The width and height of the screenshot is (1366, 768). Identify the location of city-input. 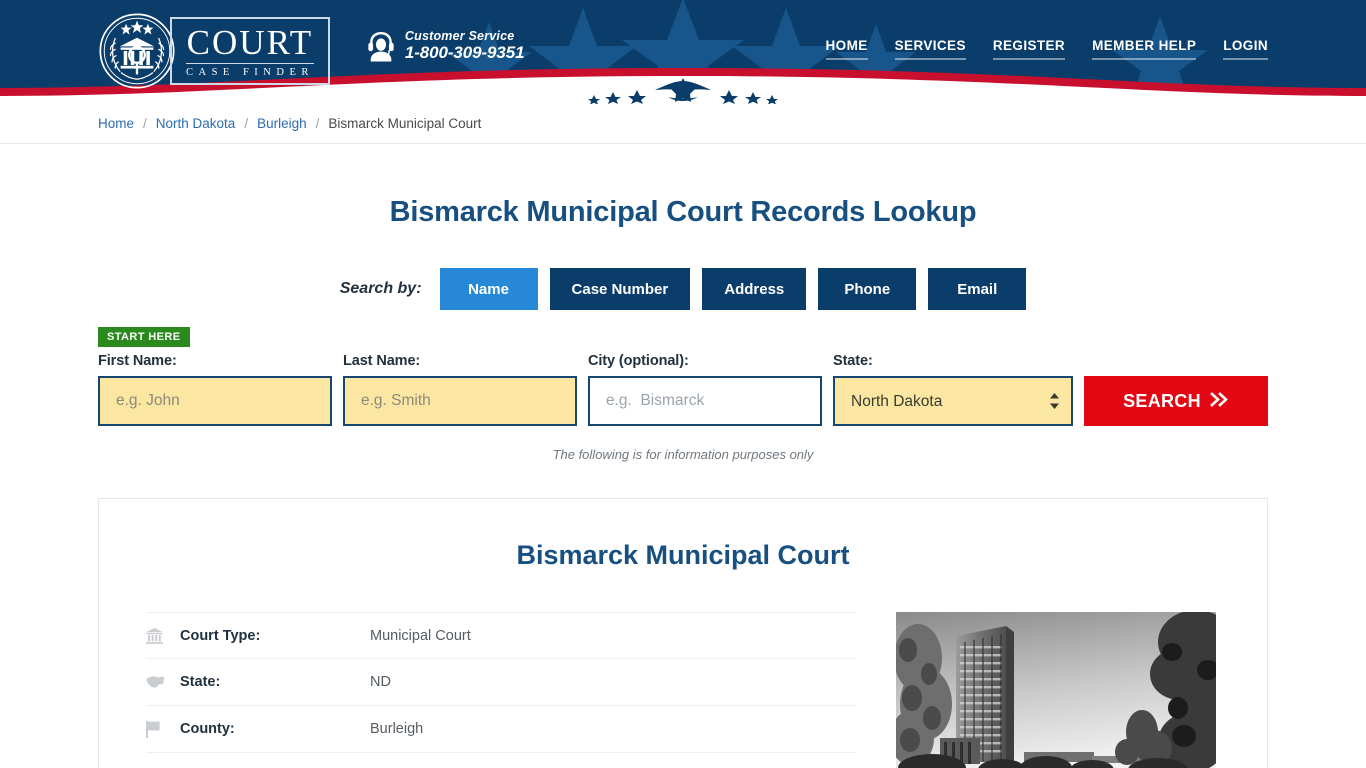
(705, 401).